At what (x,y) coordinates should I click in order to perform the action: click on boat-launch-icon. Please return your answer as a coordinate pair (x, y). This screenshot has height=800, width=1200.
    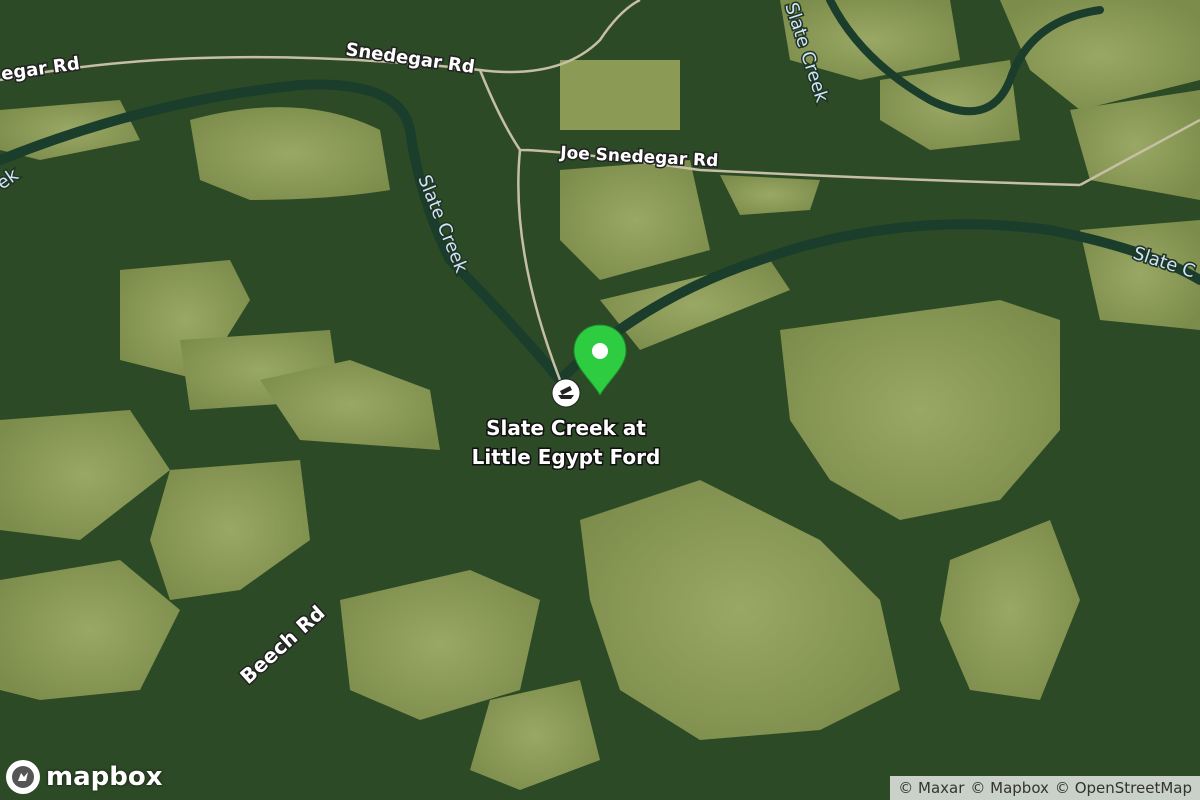
    Looking at the image, I should click on (566, 393).